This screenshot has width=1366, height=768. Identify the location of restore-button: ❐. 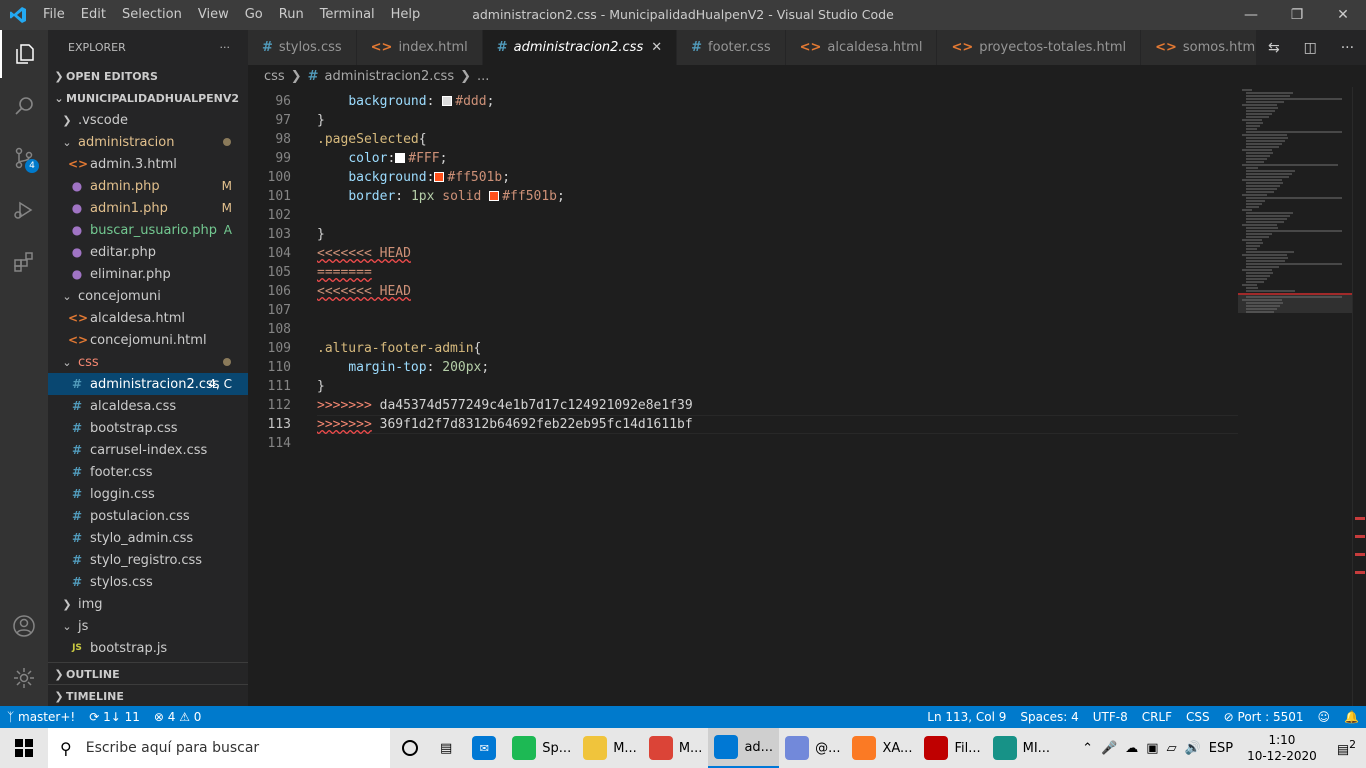
(1297, 15).